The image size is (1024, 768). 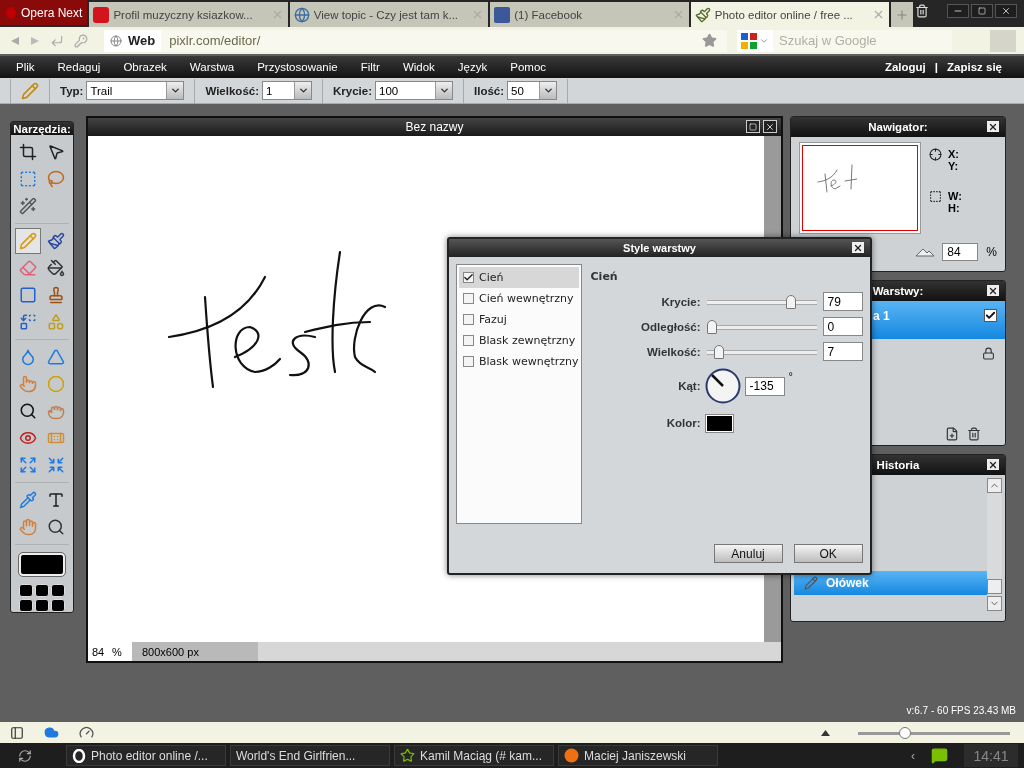 I want to click on document-title: Bez nazwy, so click(x=434, y=127).